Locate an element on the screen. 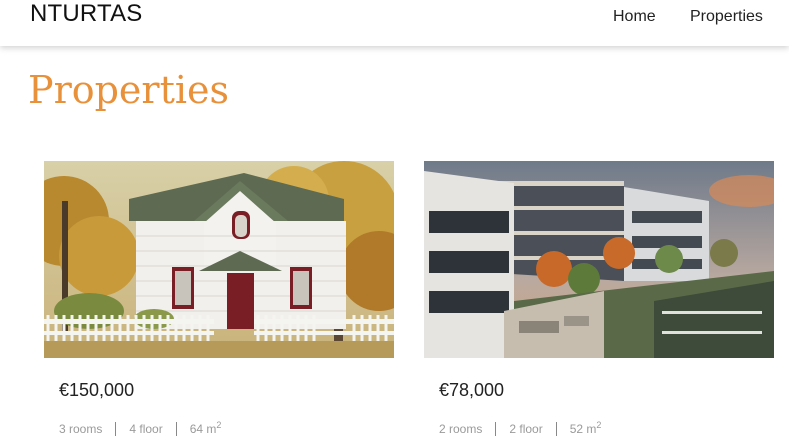  property-price: €150,000 is located at coordinates (97, 390).